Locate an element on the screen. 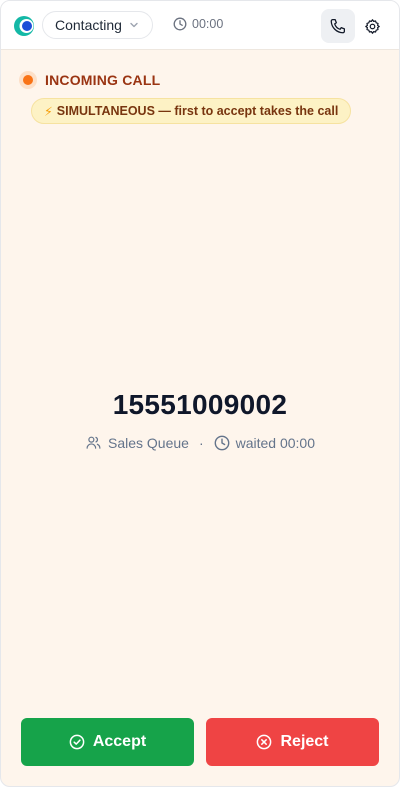 Image resolution: width=400 pixels, height=787 pixels. caller-meta: Sales Queue · waited 00:00 is located at coordinates (200, 442).